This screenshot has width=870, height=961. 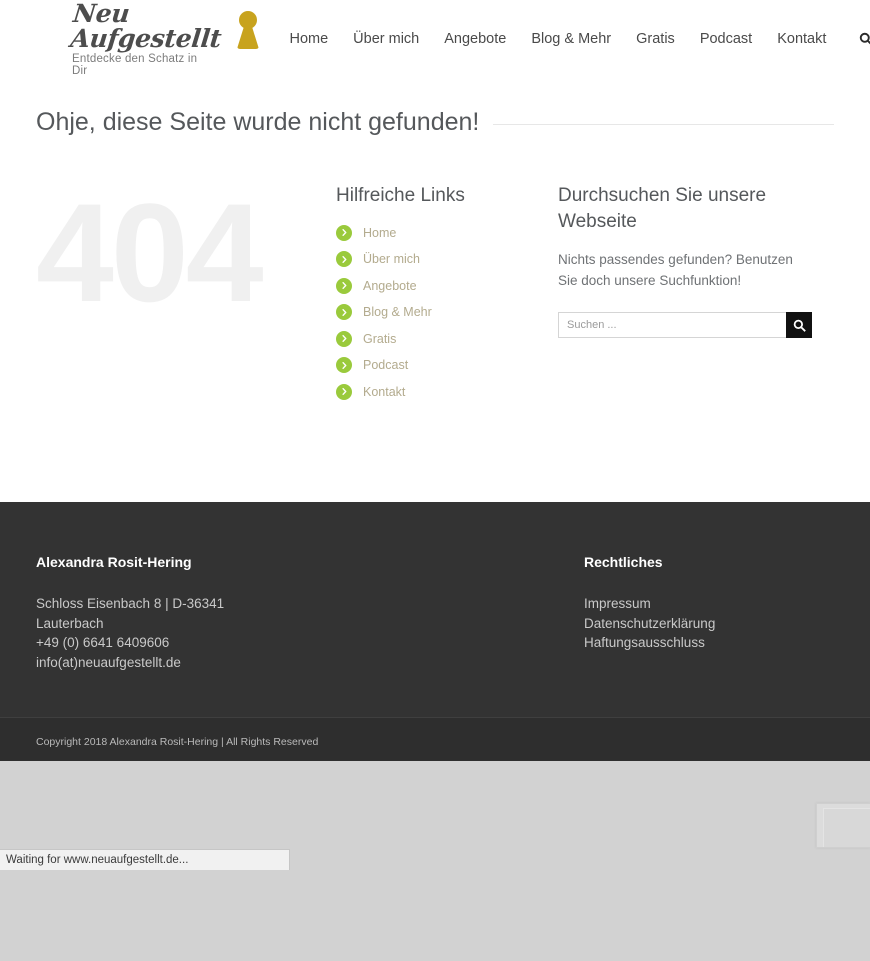 What do you see at coordinates (447, 365) in the screenshot?
I see `list-item: Podcast` at bounding box center [447, 365].